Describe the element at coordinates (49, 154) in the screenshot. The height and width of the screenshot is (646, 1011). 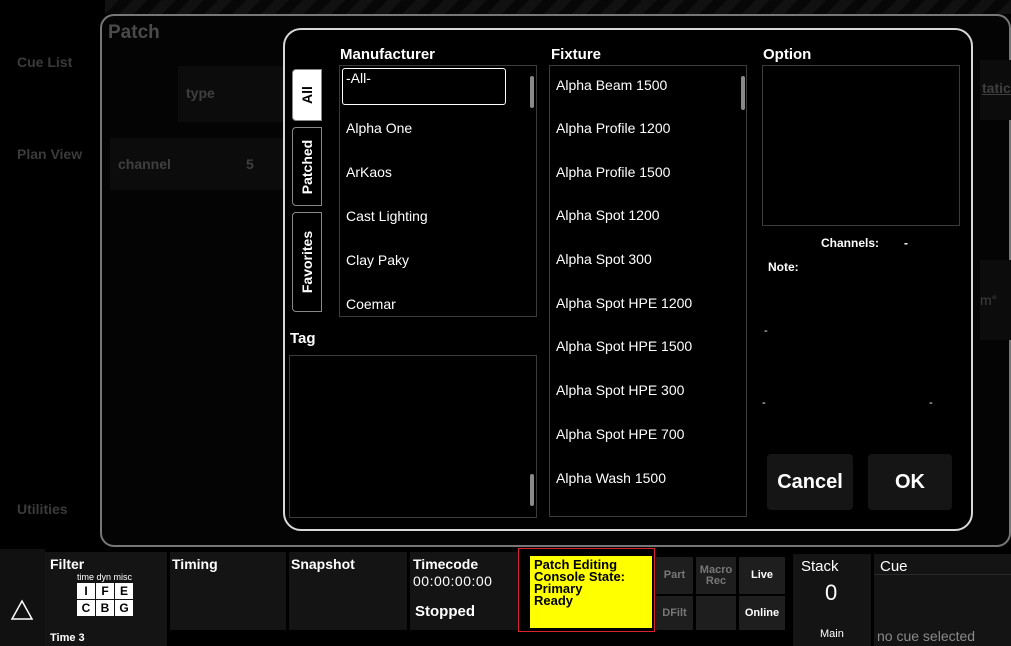
I see `nav-plan-view: Plan View` at that location.